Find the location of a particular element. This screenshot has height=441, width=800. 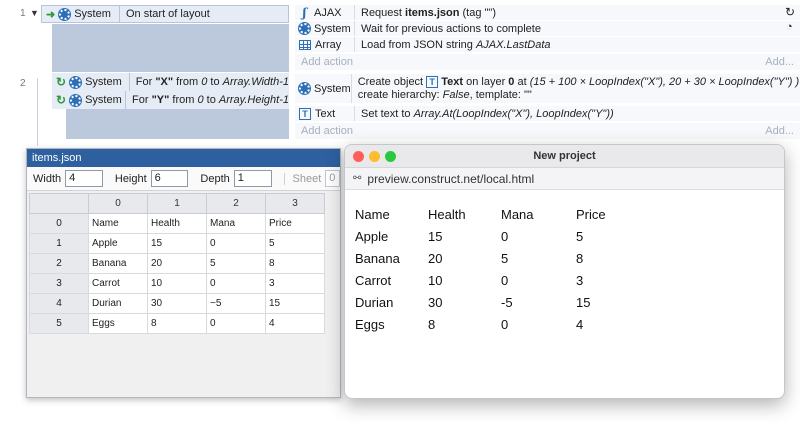

condition-block-background is located at coordinates (177, 124).